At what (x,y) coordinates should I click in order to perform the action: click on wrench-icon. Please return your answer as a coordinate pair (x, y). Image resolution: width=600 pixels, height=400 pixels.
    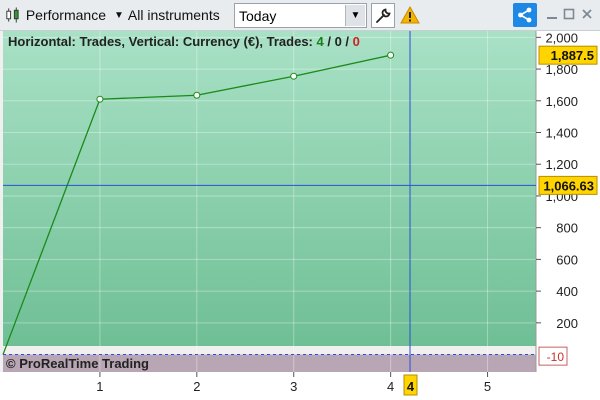
    Looking at the image, I should click on (383, 15).